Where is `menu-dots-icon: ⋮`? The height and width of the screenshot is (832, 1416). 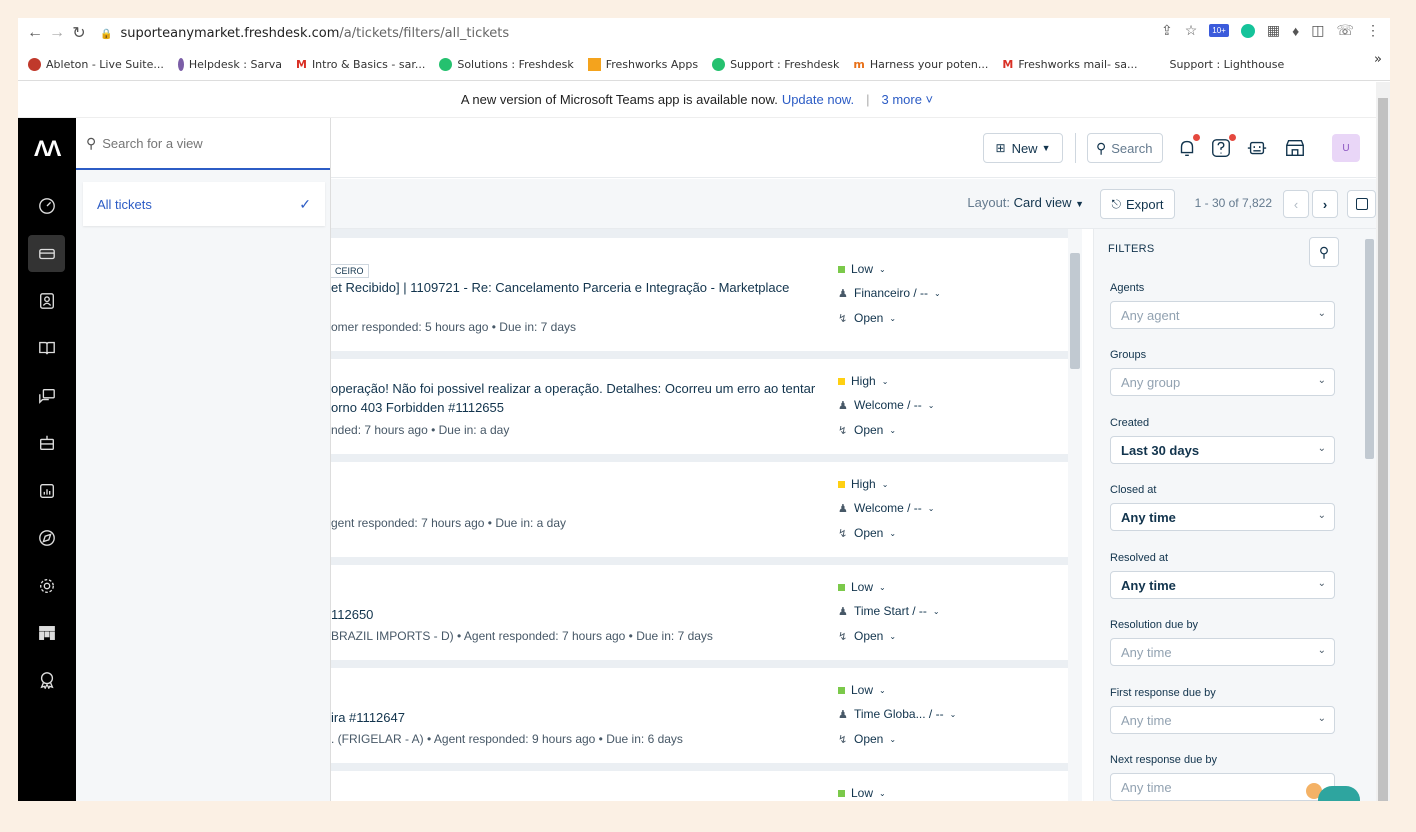 menu-dots-icon: ⋮ is located at coordinates (1373, 30).